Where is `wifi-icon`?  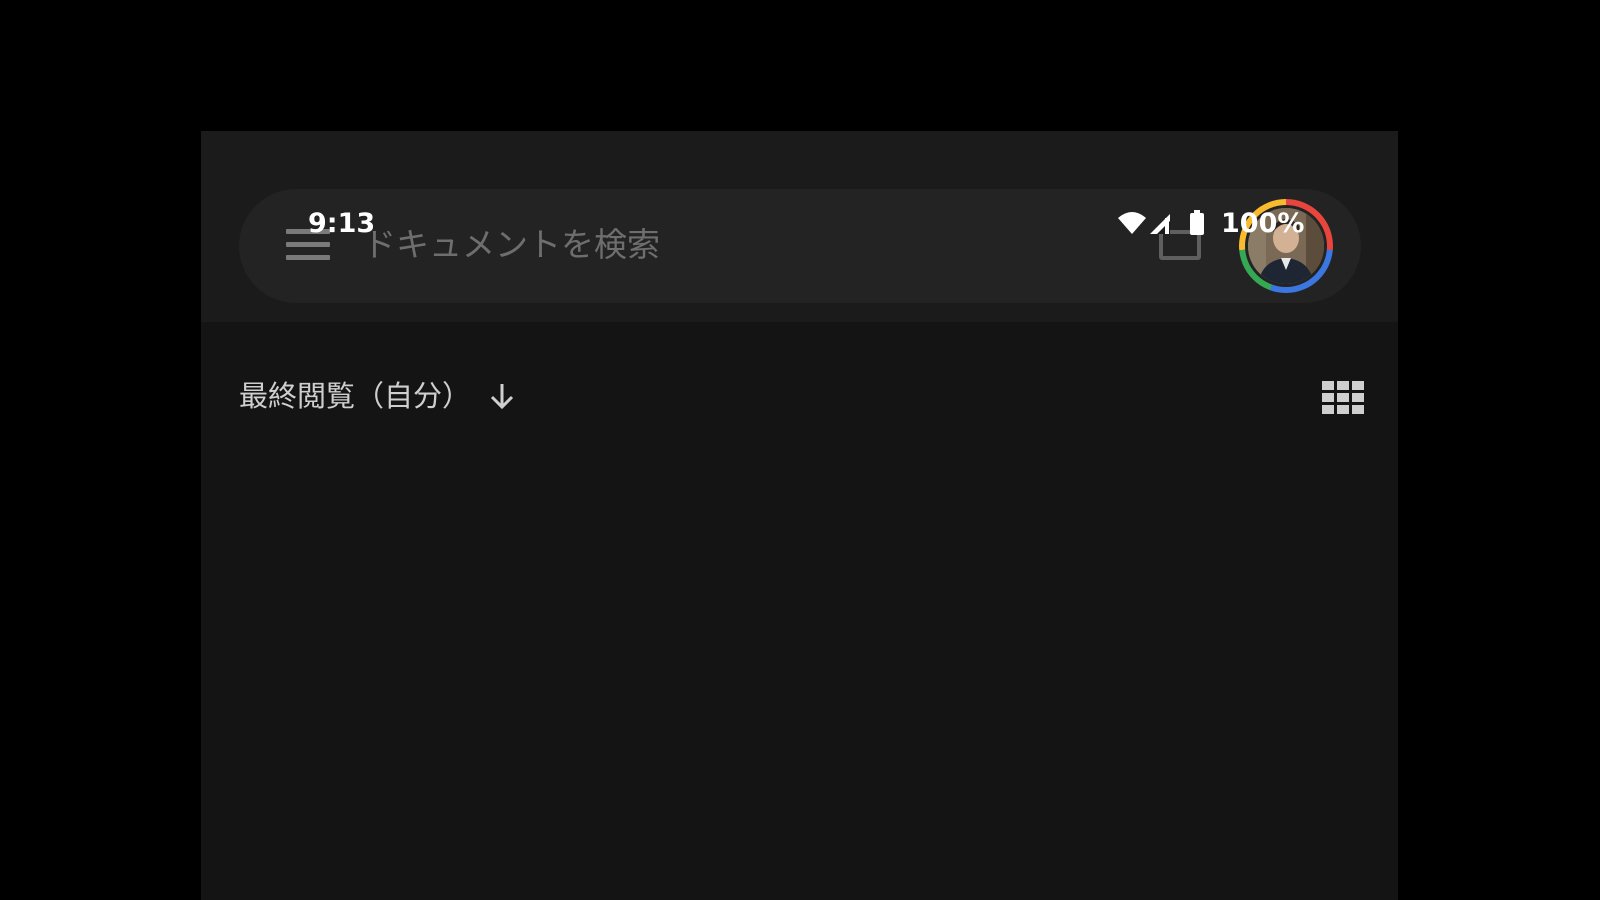 wifi-icon is located at coordinates (1132, 223).